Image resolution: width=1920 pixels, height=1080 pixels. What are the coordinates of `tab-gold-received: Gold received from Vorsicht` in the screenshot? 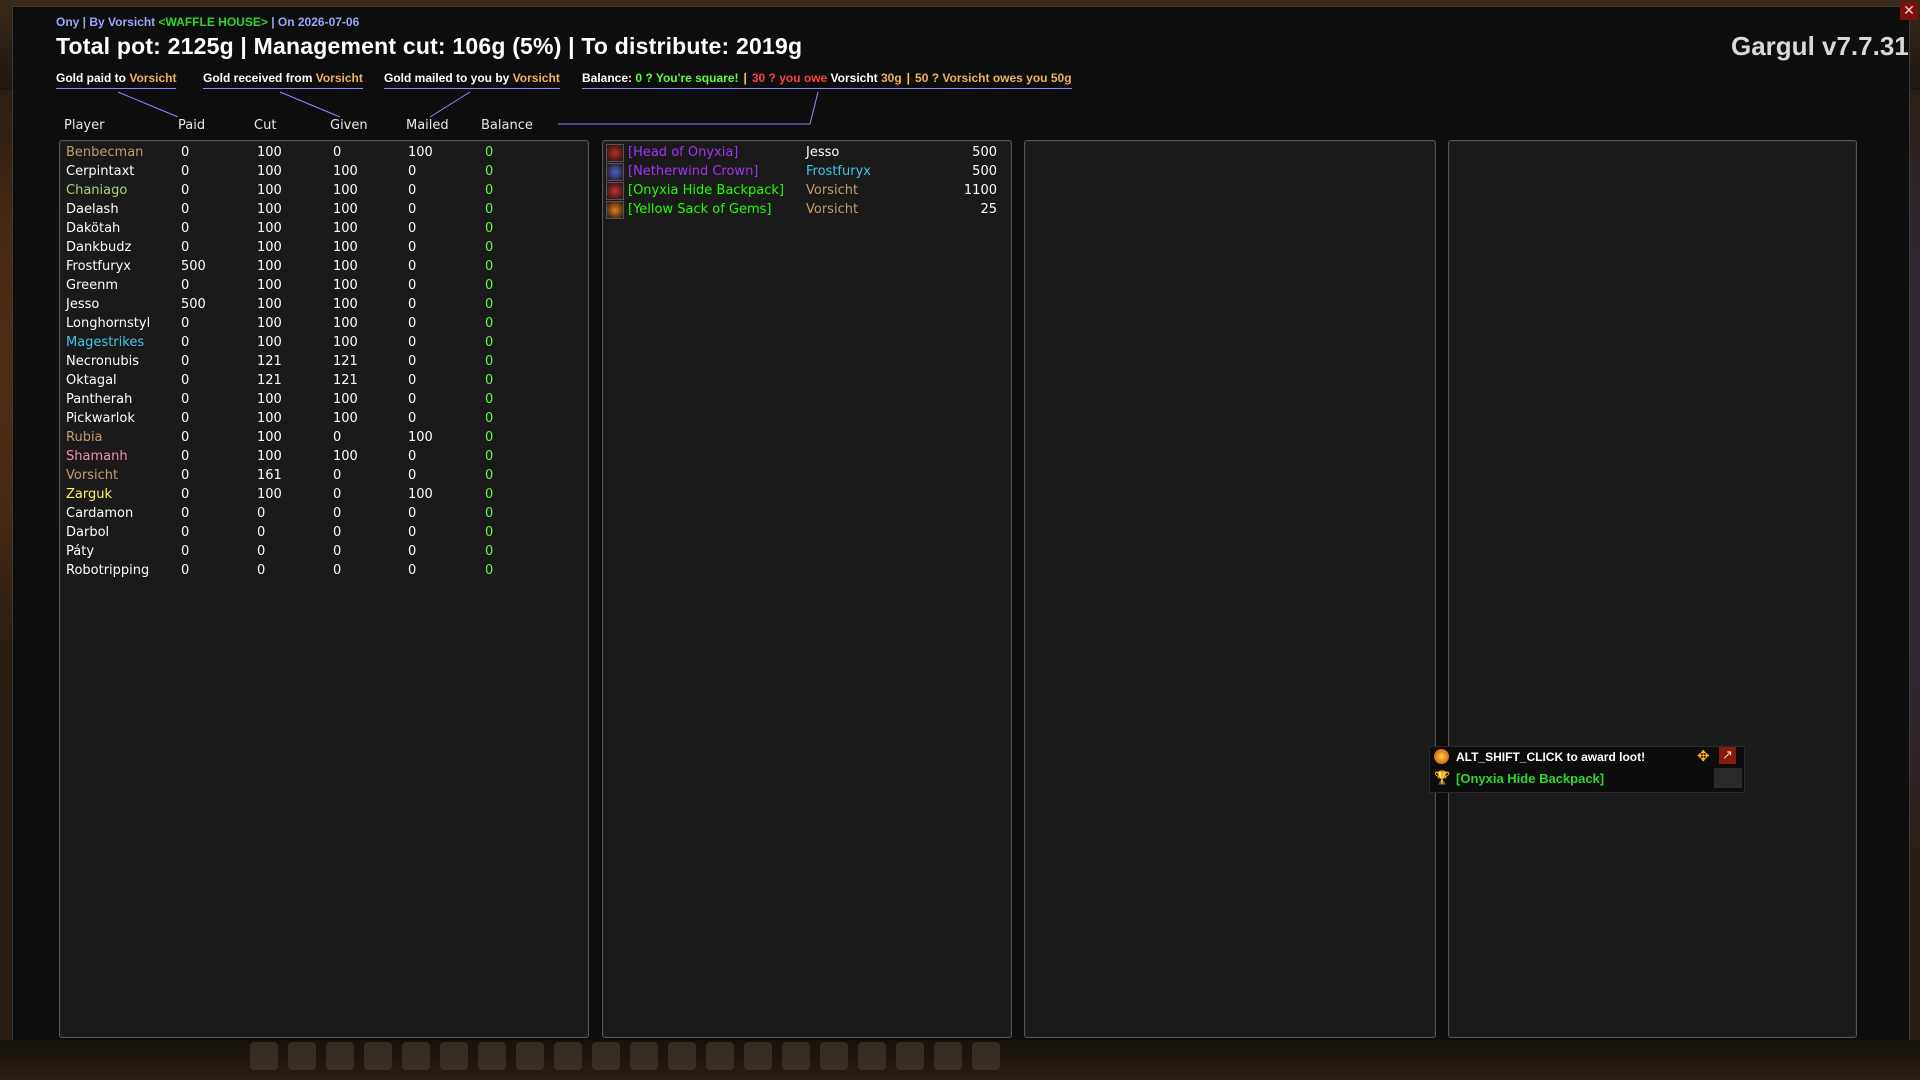 It's located at (283, 80).